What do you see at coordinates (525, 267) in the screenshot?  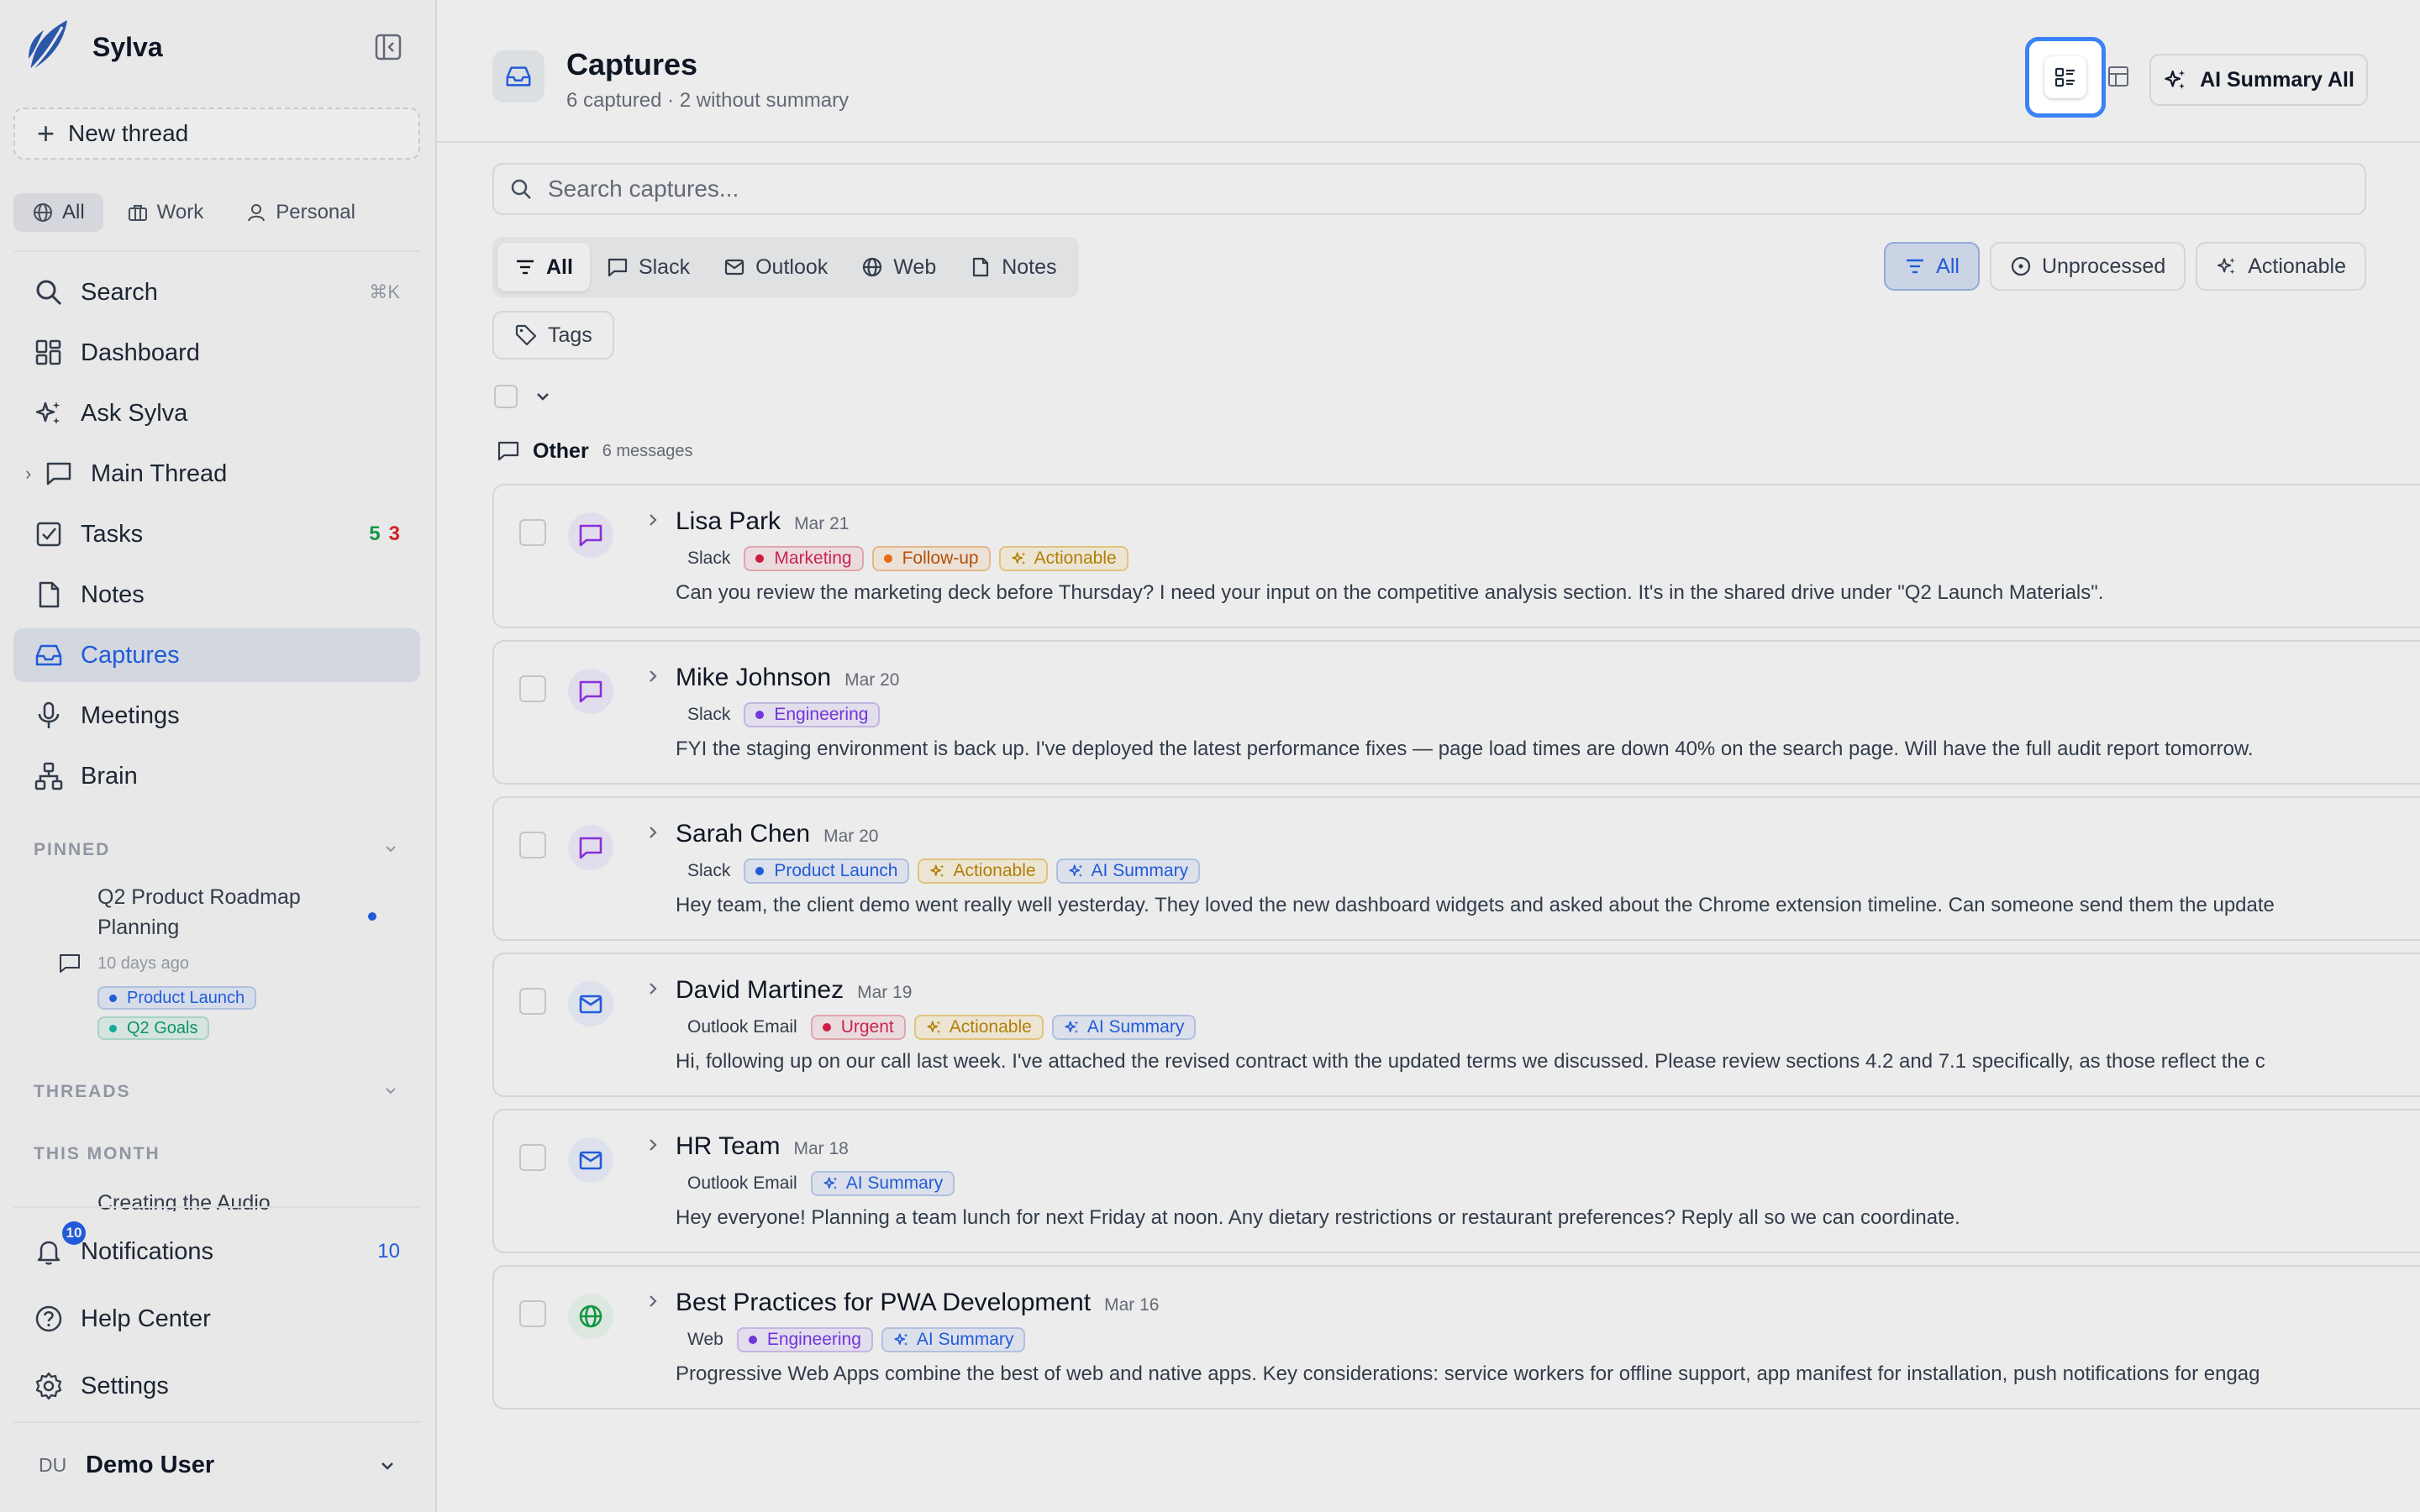 I see `filter-icon` at bounding box center [525, 267].